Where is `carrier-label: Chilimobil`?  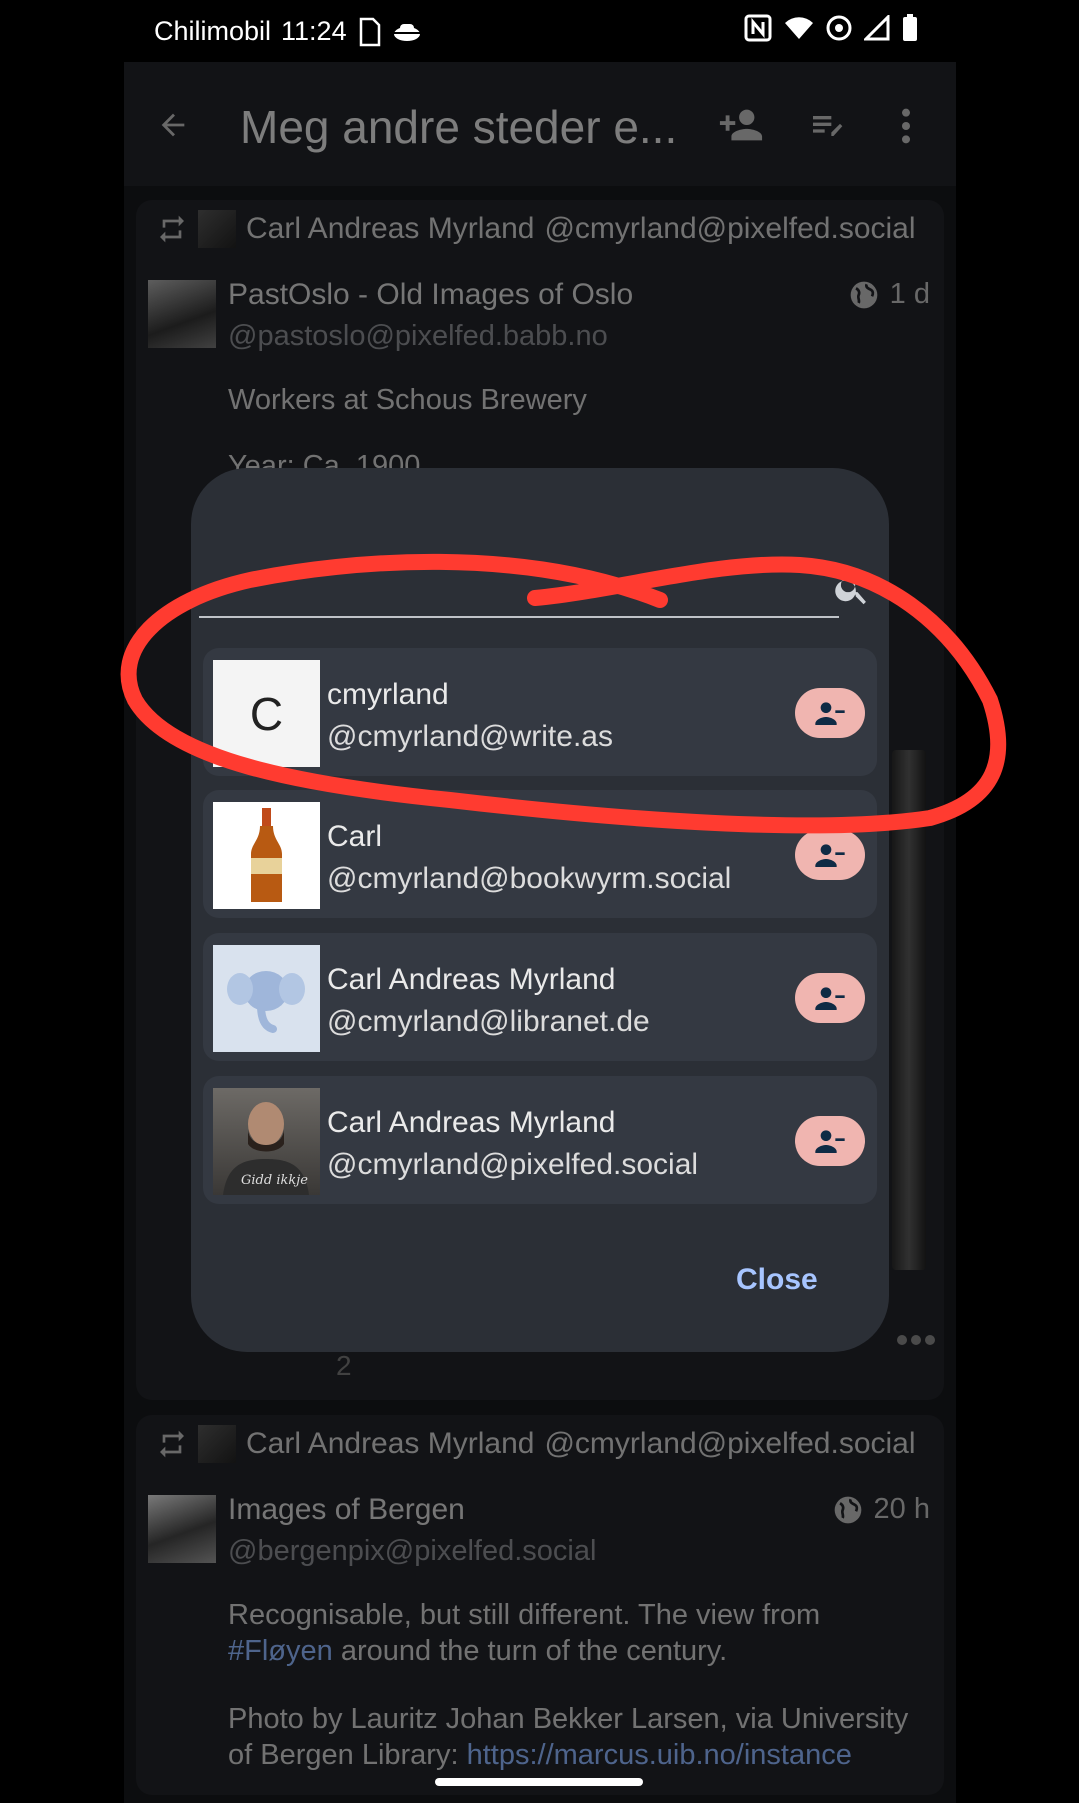 carrier-label: Chilimobil is located at coordinates (213, 31).